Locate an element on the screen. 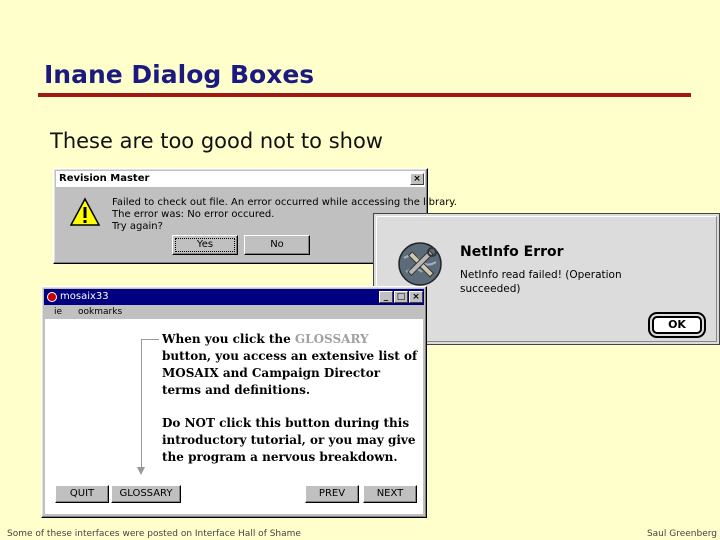 This screenshot has width=720, height=540. app-icon is located at coordinates (52, 297).